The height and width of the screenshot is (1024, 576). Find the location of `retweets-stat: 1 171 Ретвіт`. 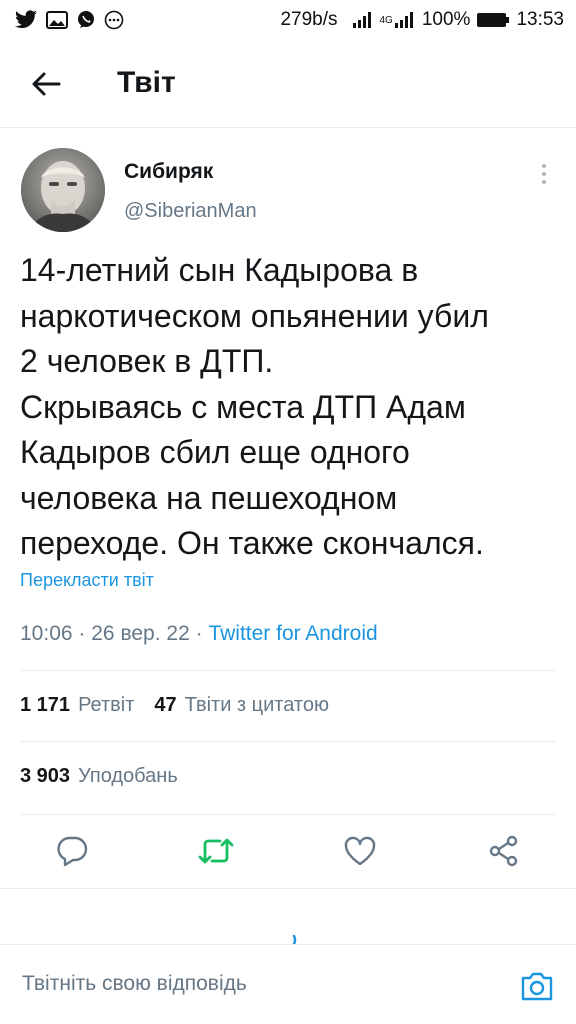

retweets-stat: 1 171 Ретвіт is located at coordinates (77, 705).